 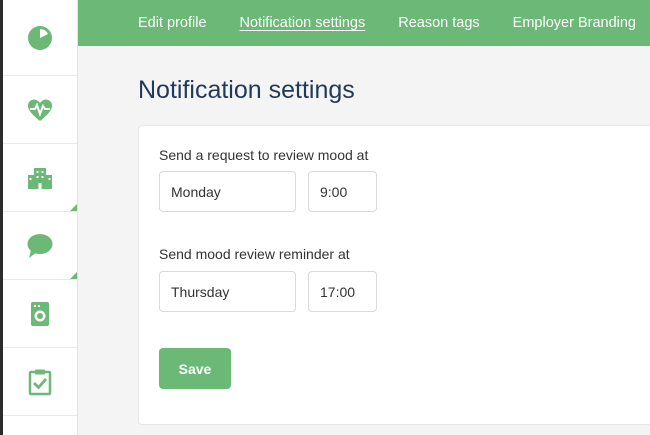 What do you see at coordinates (264, 155) in the screenshot?
I see `request-label: Send a request to review mood at` at bounding box center [264, 155].